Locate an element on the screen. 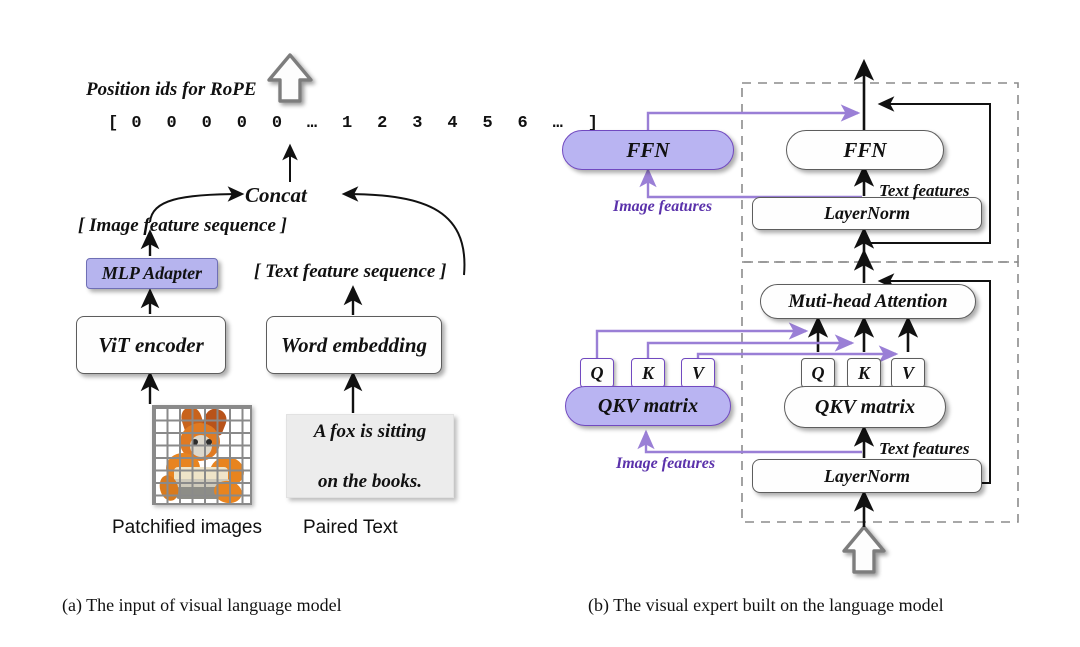 This screenshot has width=1080, height=647. ffn-text-label: FFN is located at coordinates (865, 149).